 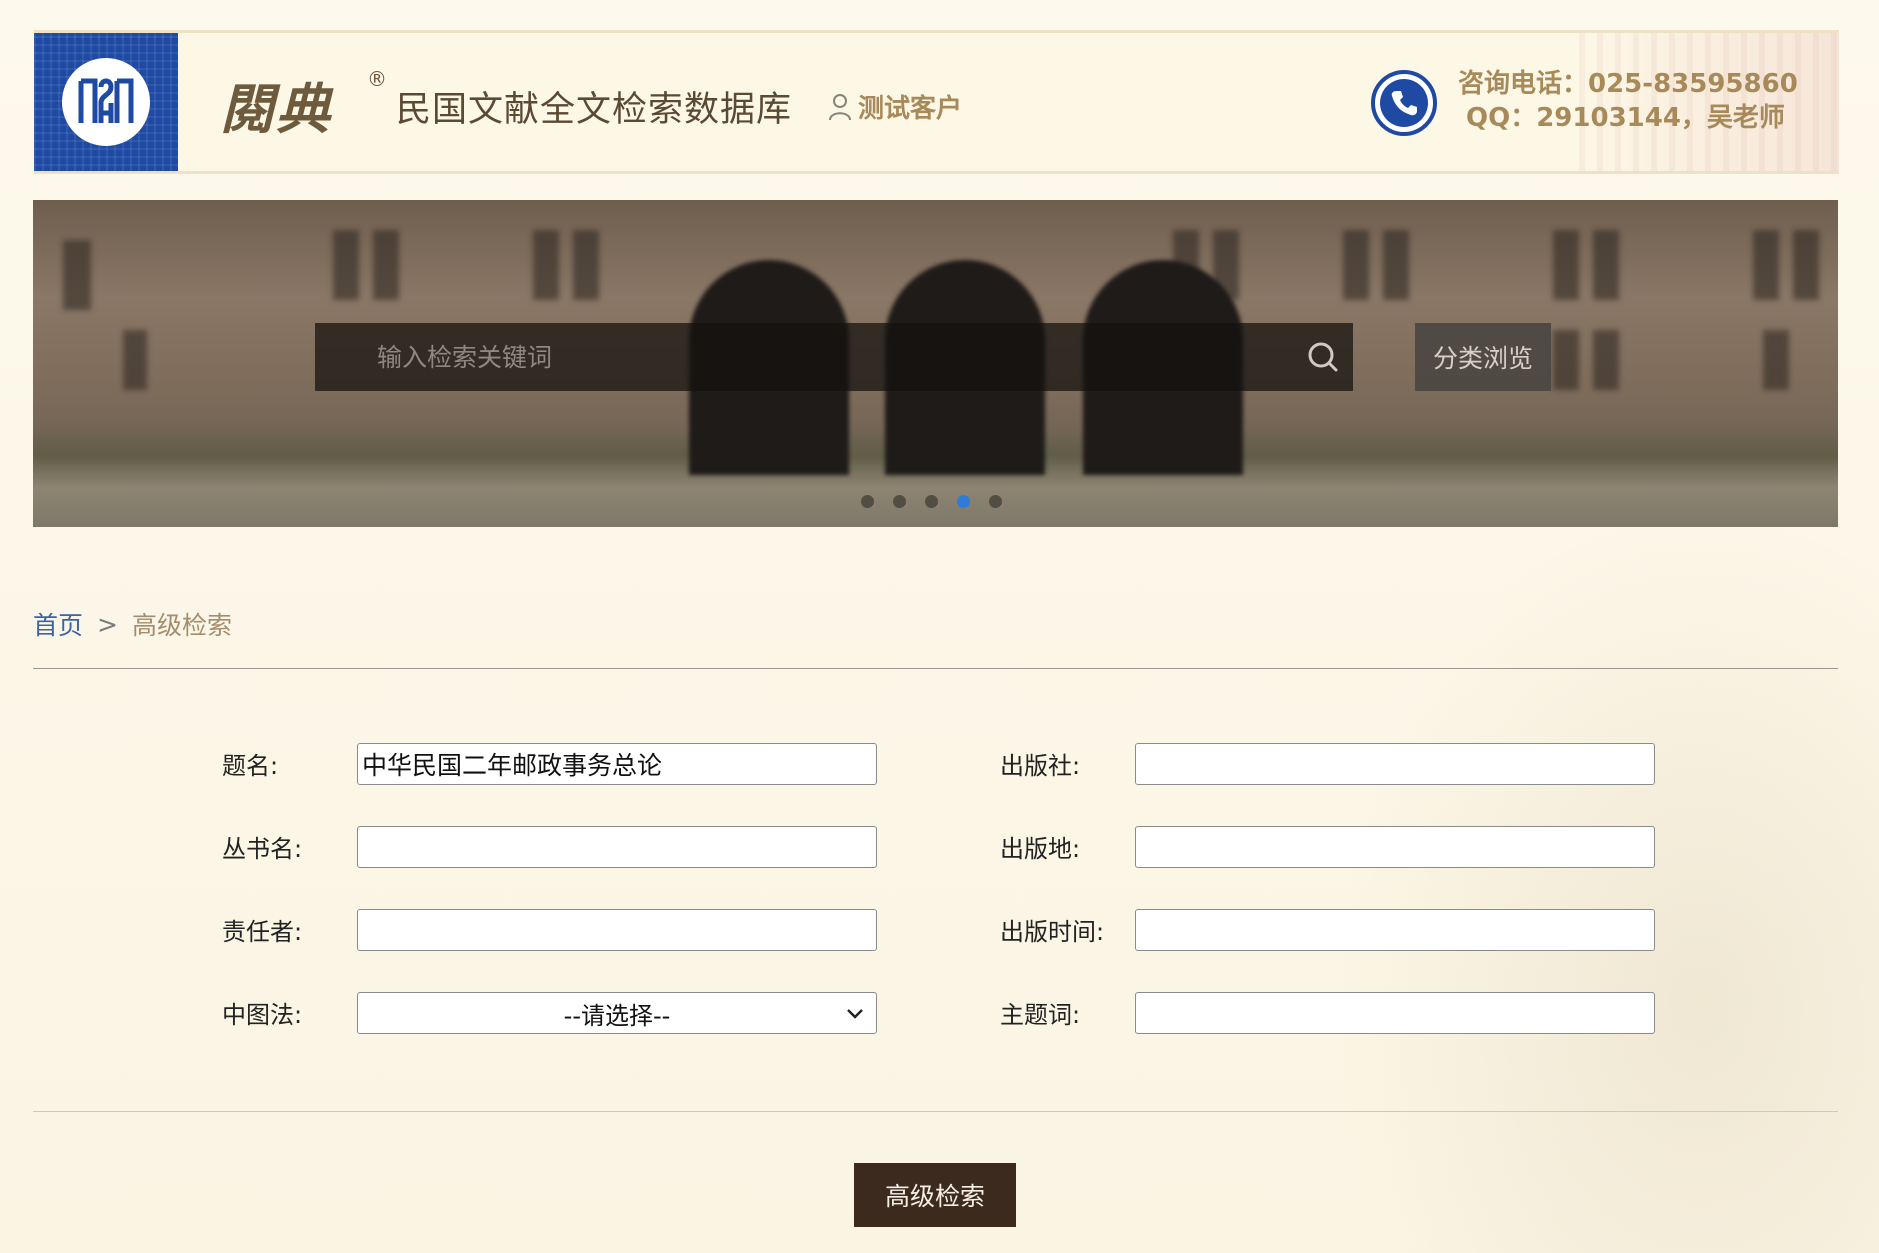 What do you see at coordinates (617, 847) in the screenshot?
I see `series-input` at bounding box center [617, 847].